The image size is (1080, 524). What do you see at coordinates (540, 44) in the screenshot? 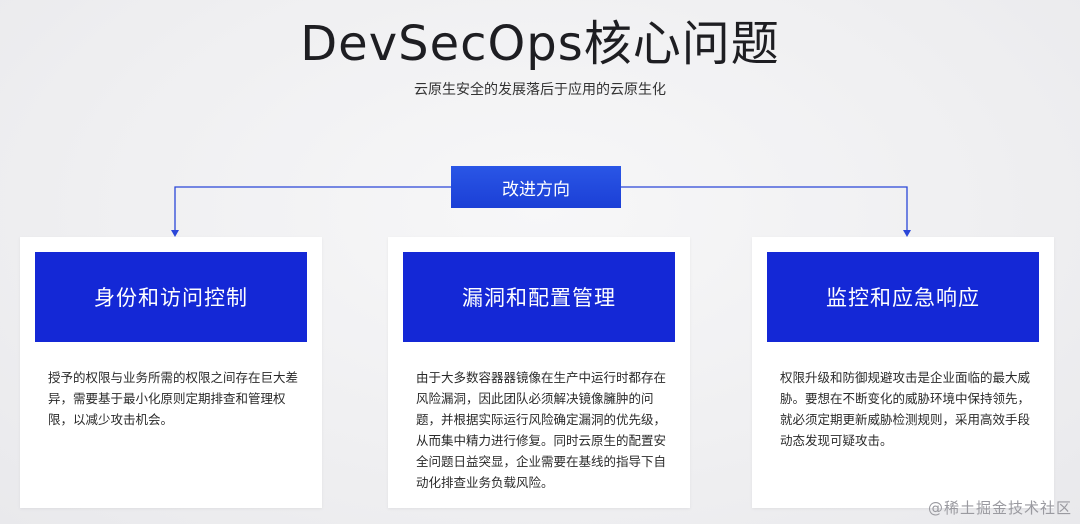
I see `page-title: DevSecOps核心问题` at bounding box center [540, 44].